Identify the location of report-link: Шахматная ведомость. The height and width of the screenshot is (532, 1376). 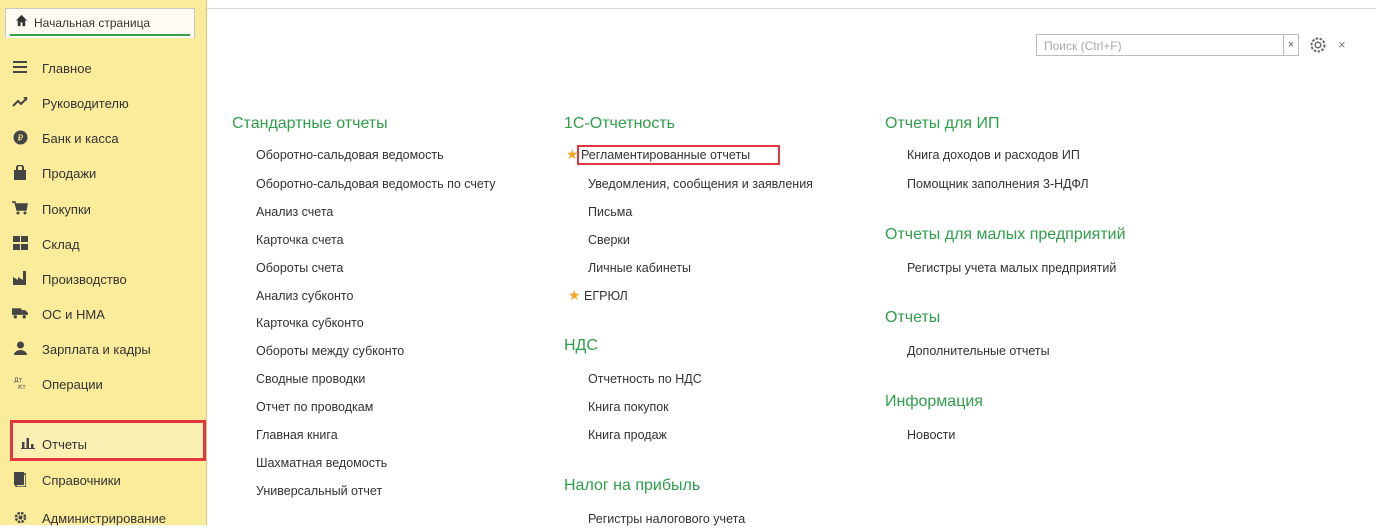
(321, 463).